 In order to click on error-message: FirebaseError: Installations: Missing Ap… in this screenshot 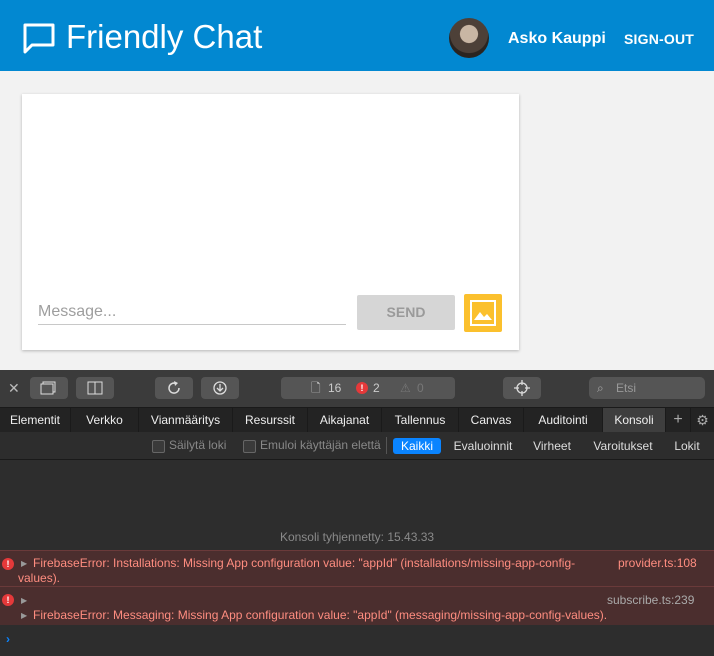, I will do `click(304, 563)`.